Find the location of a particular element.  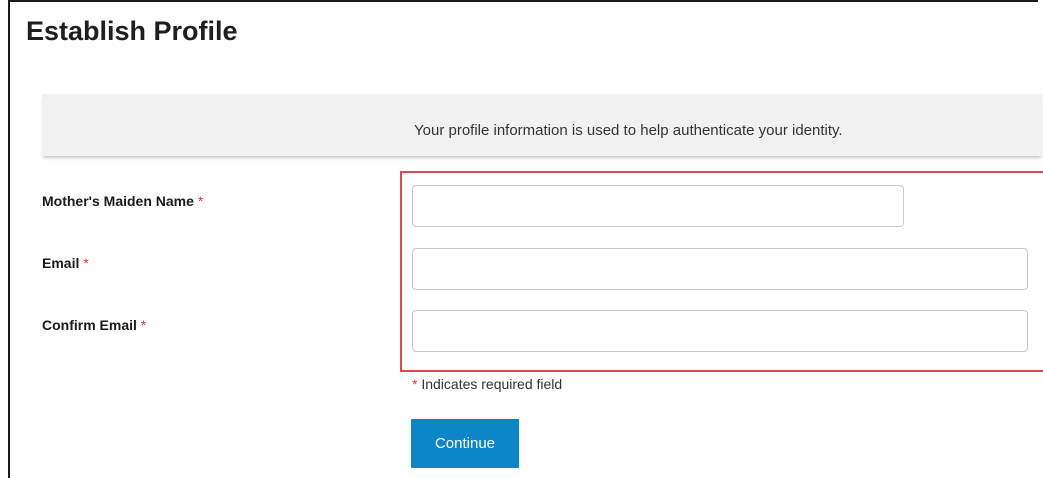

field-label-confirm-email: Confirm Email * is located at coordinates (94, 325).